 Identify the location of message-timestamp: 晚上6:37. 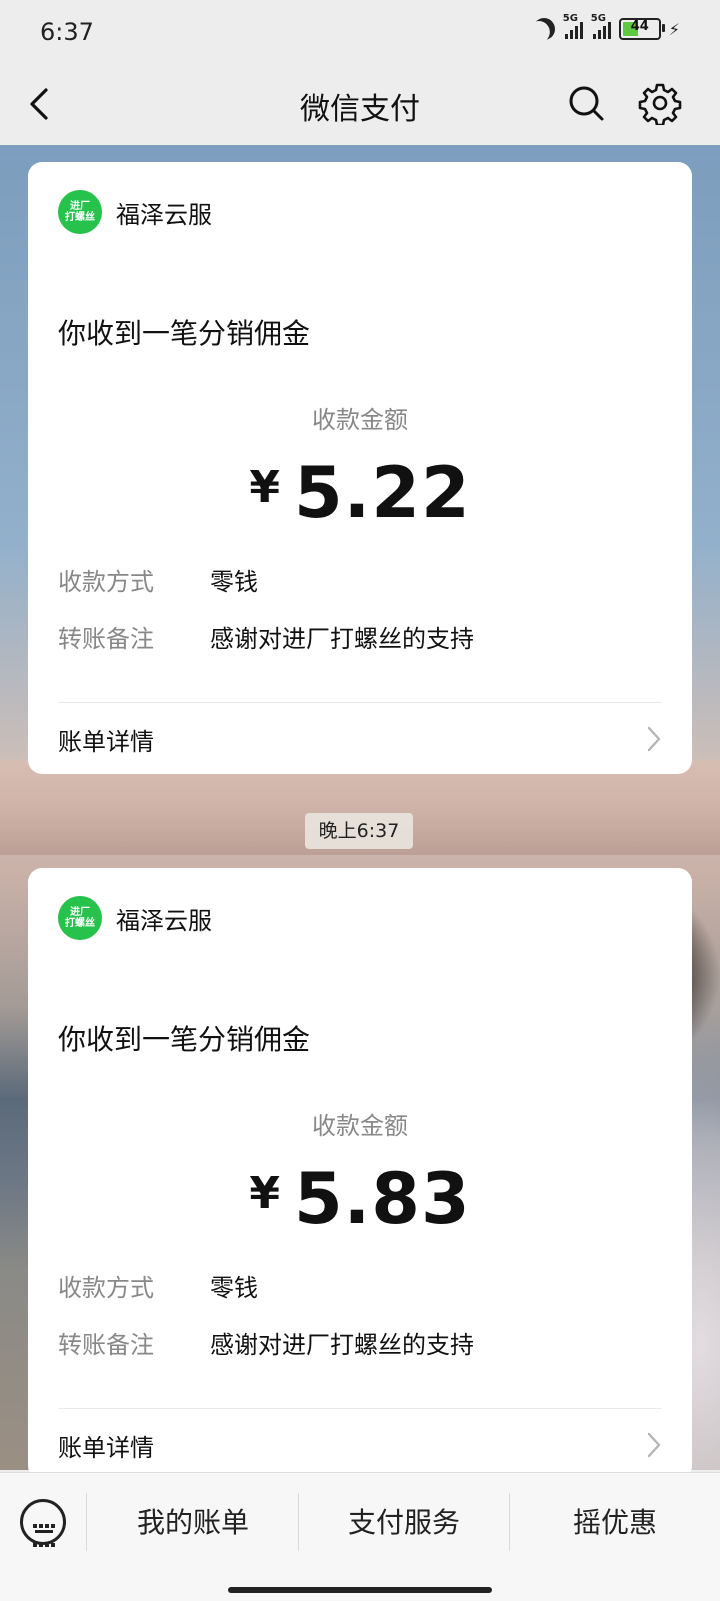
(359, 831).